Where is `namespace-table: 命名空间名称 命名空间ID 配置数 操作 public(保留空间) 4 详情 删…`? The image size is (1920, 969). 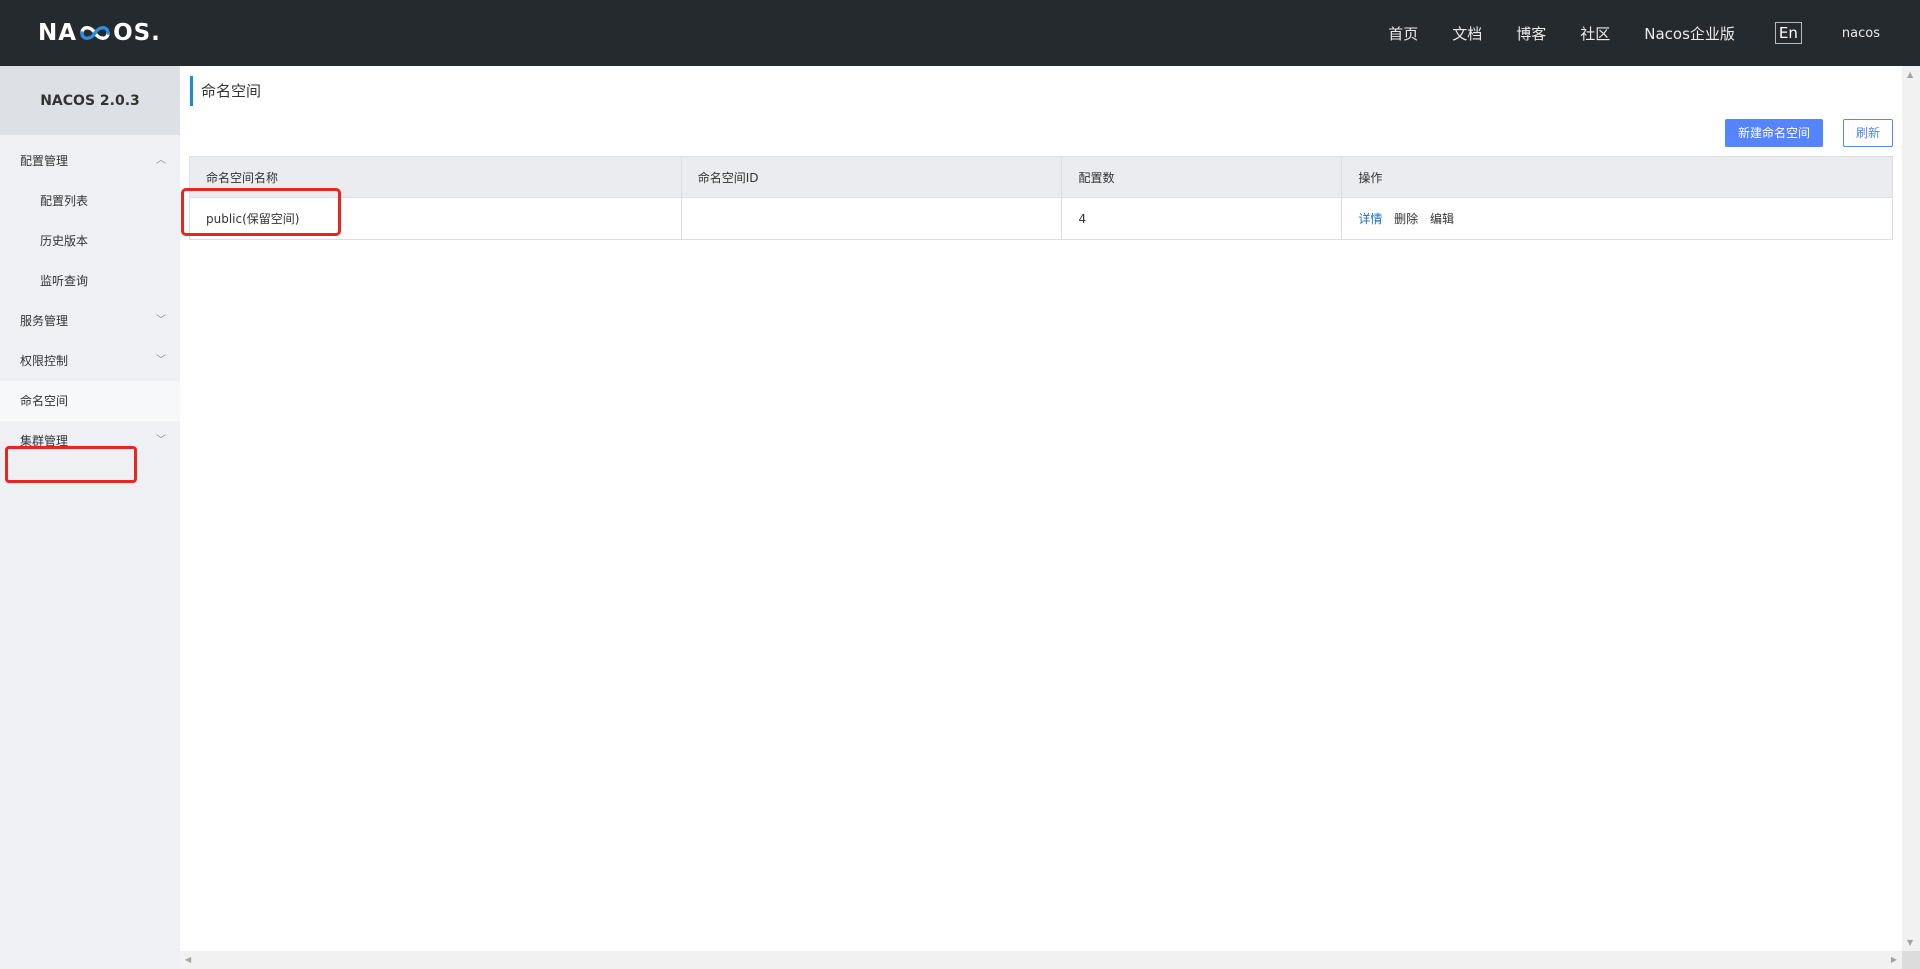 namespace-table: 命名空间名称 命名空间ID 配置数 操作 public(保留空间) 4 详情 删… is located at coordinates (1041, 198).